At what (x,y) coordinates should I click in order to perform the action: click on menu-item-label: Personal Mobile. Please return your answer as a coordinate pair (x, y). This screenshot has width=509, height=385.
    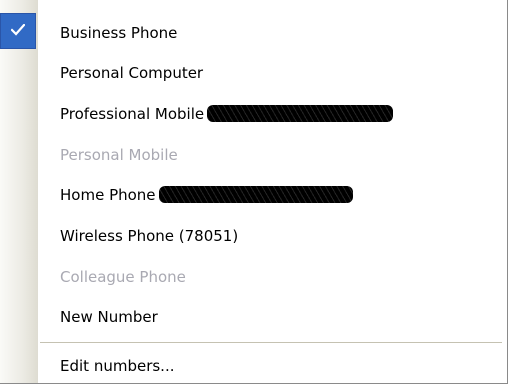
    Looking at the image, I should click on (119, 155).